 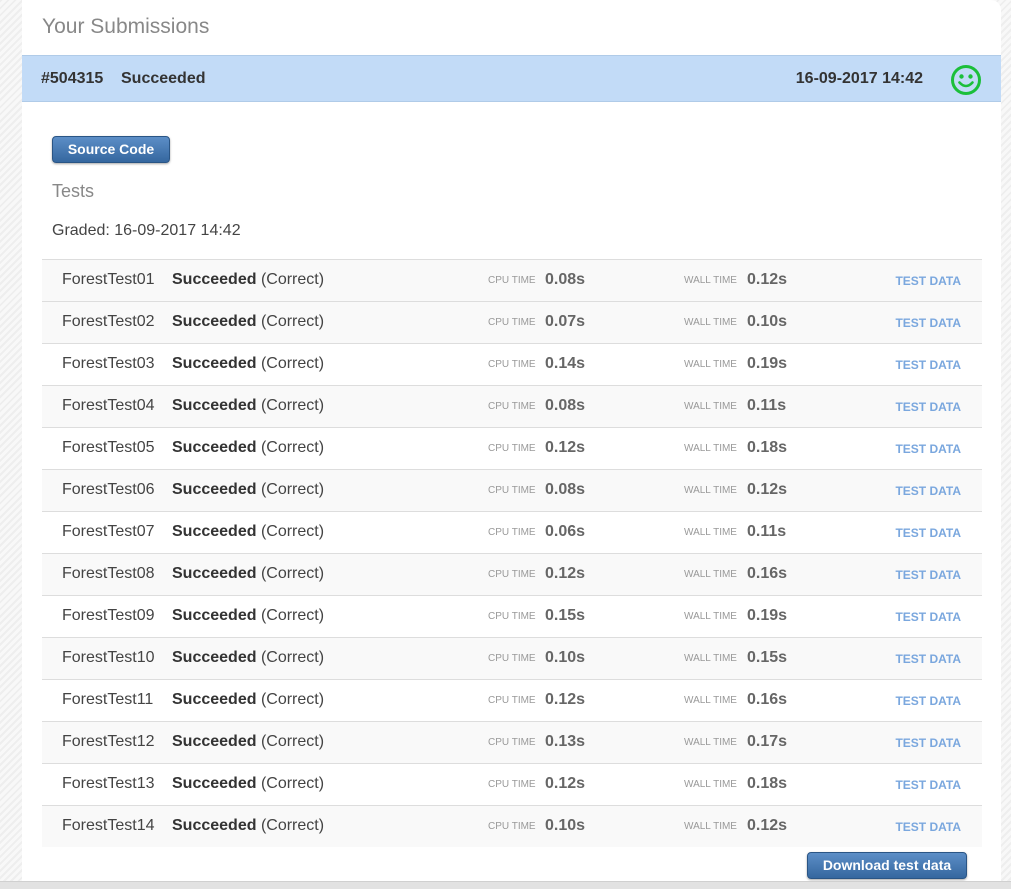 What do you see at coordinates (767, 279) in the screenshot?
I see `wall-time-value: 0.12s` at bounding box center [767, 279].